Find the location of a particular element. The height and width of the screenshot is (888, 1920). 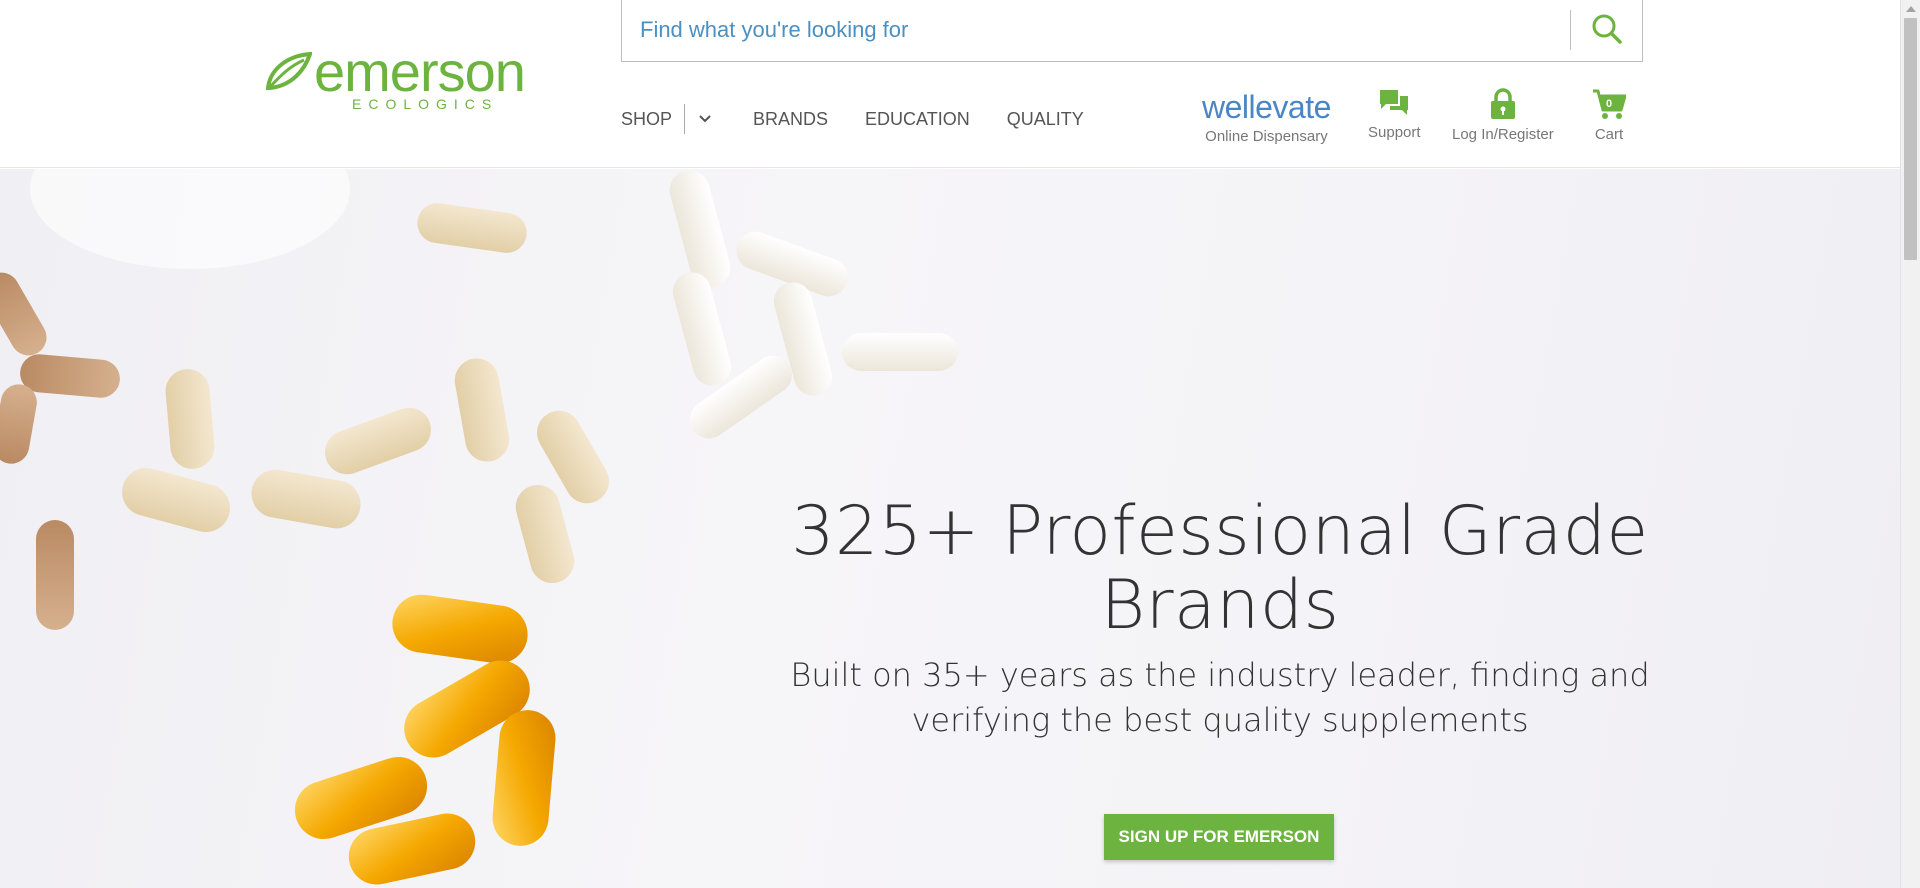

support-link: Support is located at coordinates (1394, 114).